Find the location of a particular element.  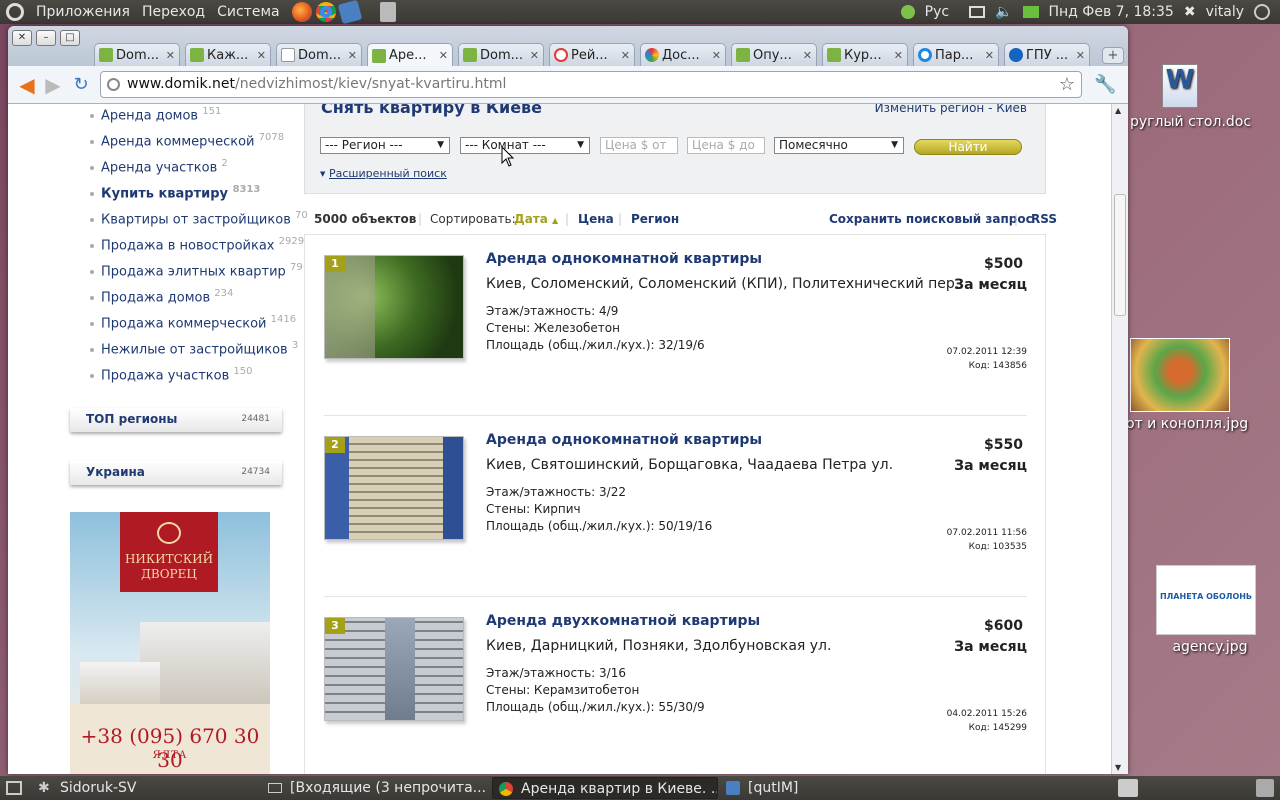

sort-region-link: Регион is located at coordinates (655, 219).